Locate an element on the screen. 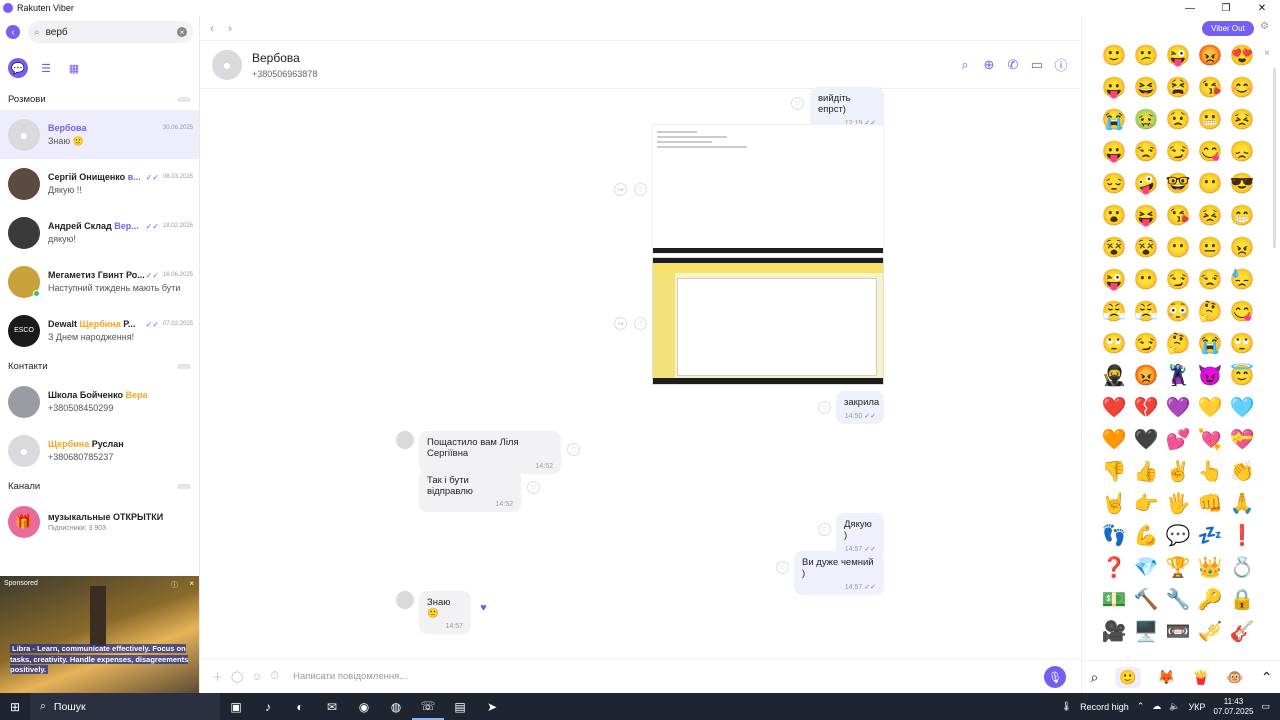 This screenshot has width=1280, height=720. message-bubble: Знаю 🙂 14:57 is located at coordinates (445, 612).